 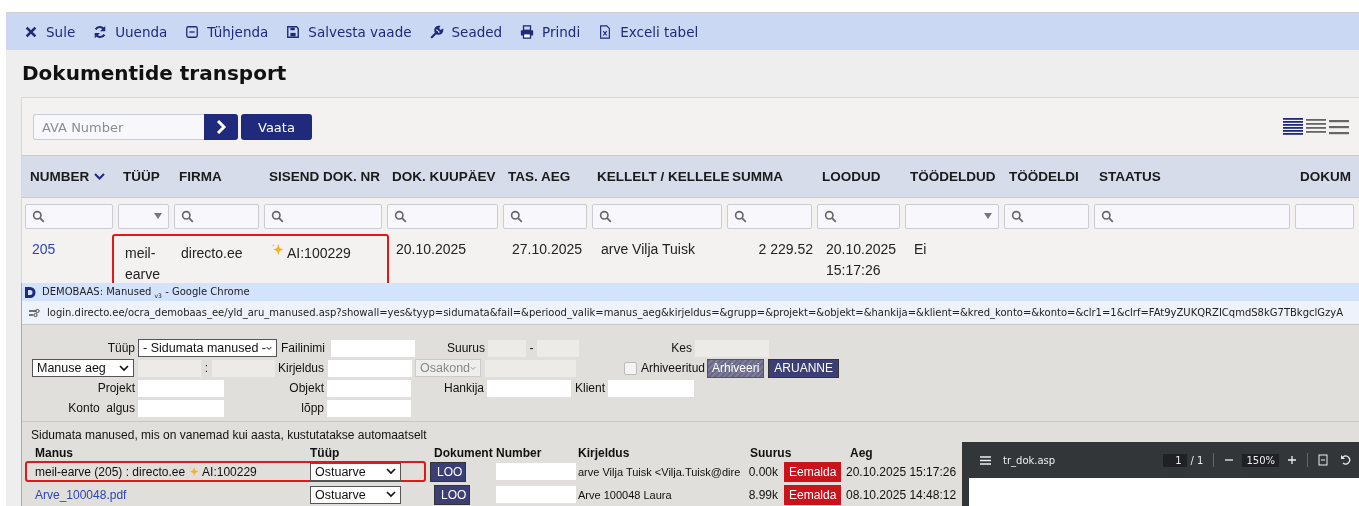 What do you see at coordinates (762, 471) in the screenshot?
I see `size-text: 0.00k` at bounding box center [762, 471].